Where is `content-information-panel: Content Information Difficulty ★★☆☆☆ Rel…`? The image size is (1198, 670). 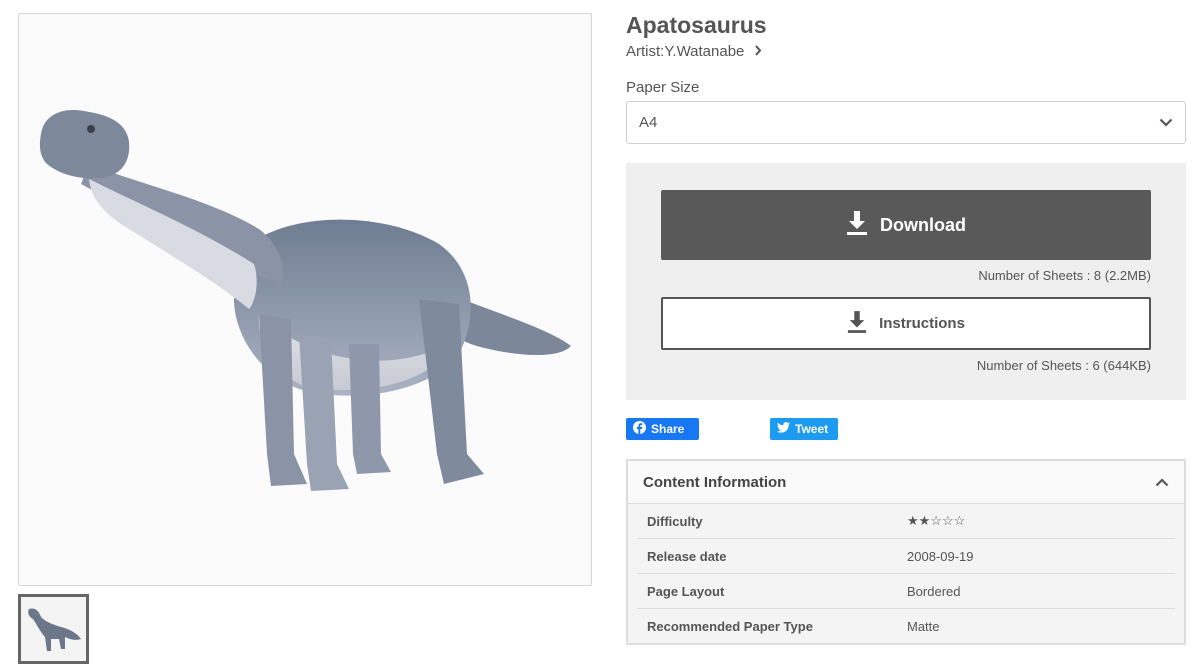
content-information-panel: Content Information Difficulty ★★☆☆☆ Rel… is located at coordinates (906, 552).